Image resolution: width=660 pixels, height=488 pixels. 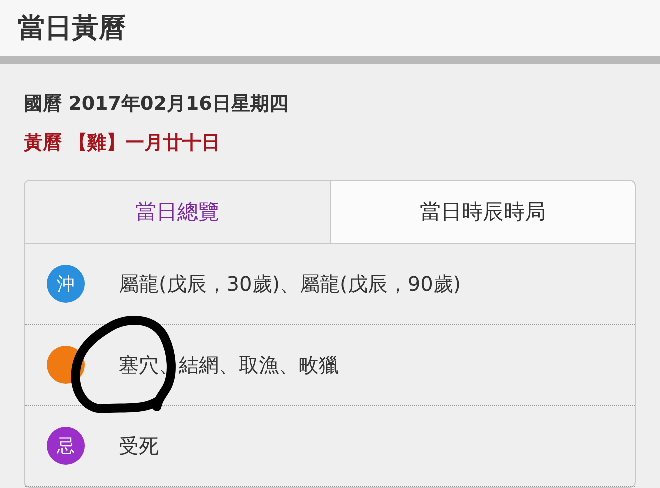 What do you see at coordinates (72, 29) in the screenshot?
I see `page-title: 當日黃曆` at bounding box center [72, 29].